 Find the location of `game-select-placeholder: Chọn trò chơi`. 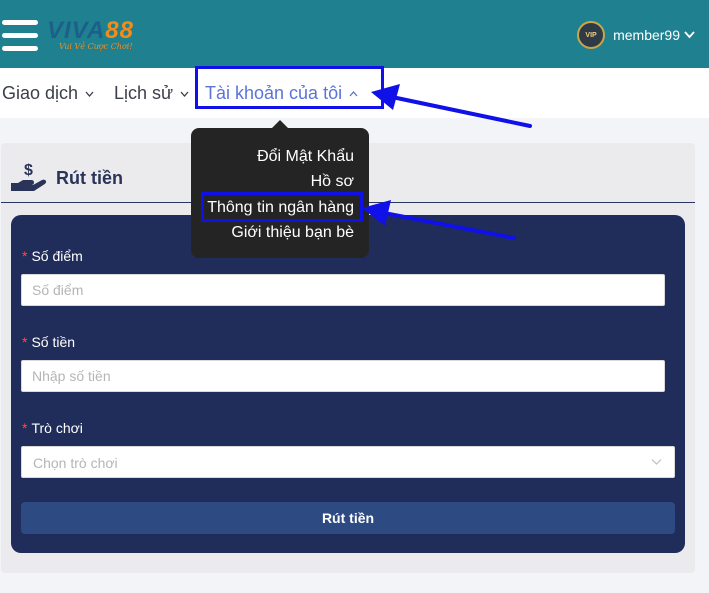

game-select-placeholder: Chọn trò chơi is located at coordinates (75, 463).